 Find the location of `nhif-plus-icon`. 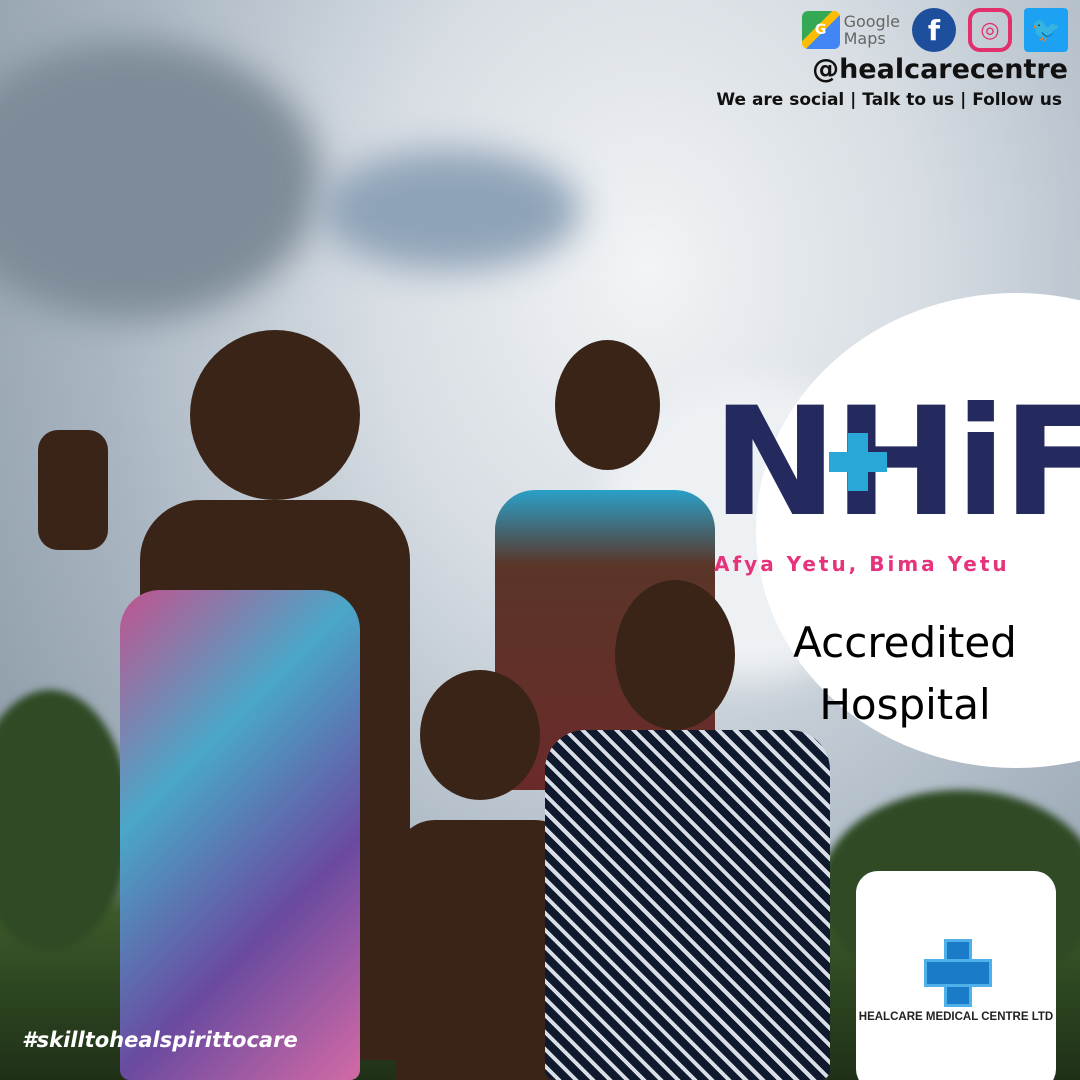

nhif-plus-icon is located at coordinates (858, 462).